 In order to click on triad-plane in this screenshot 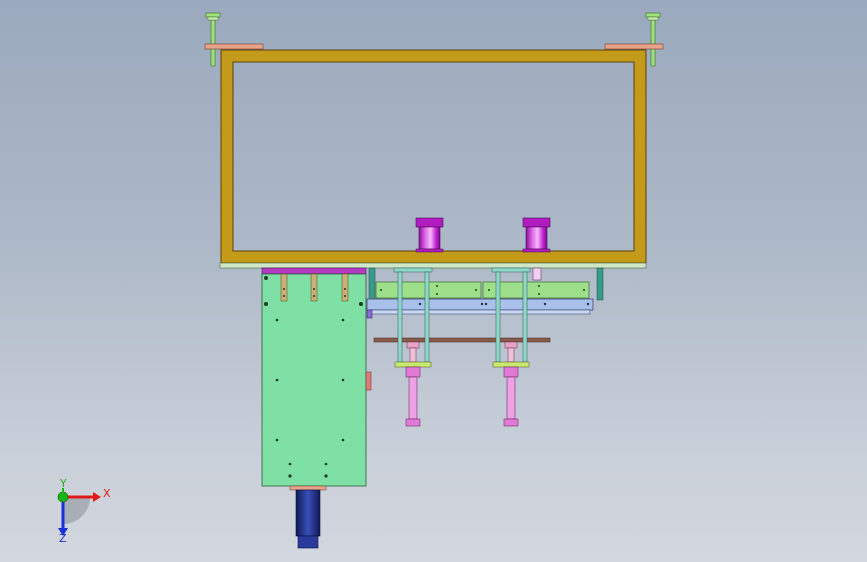, I will do `click(76, 510)`.